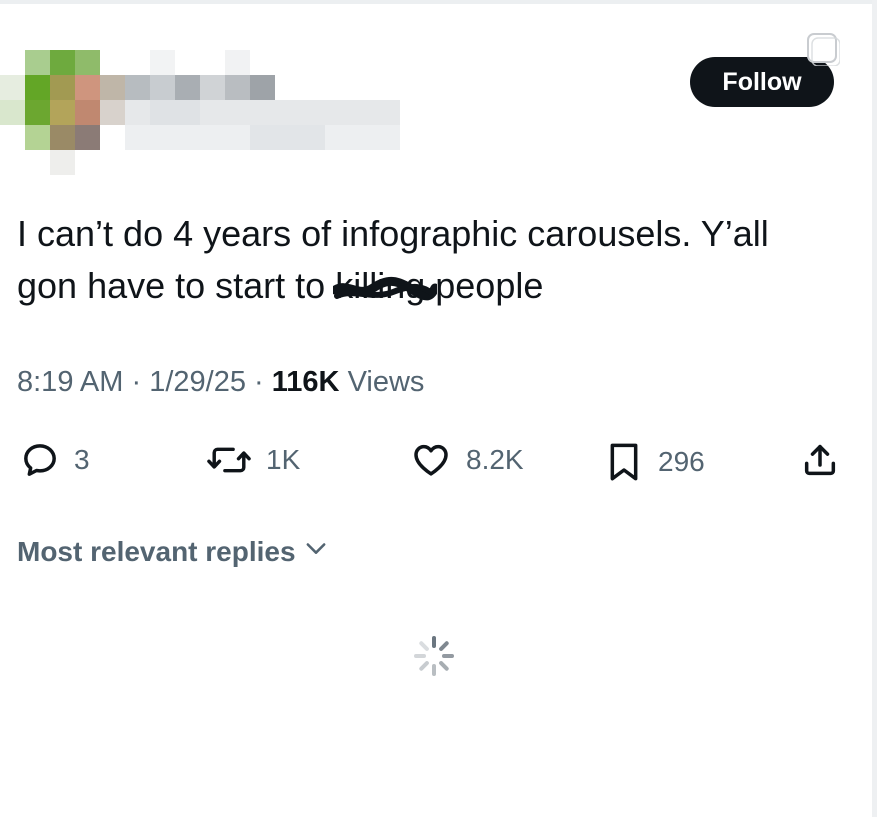  I want to click on bookmark-icon, so click(624, 462).